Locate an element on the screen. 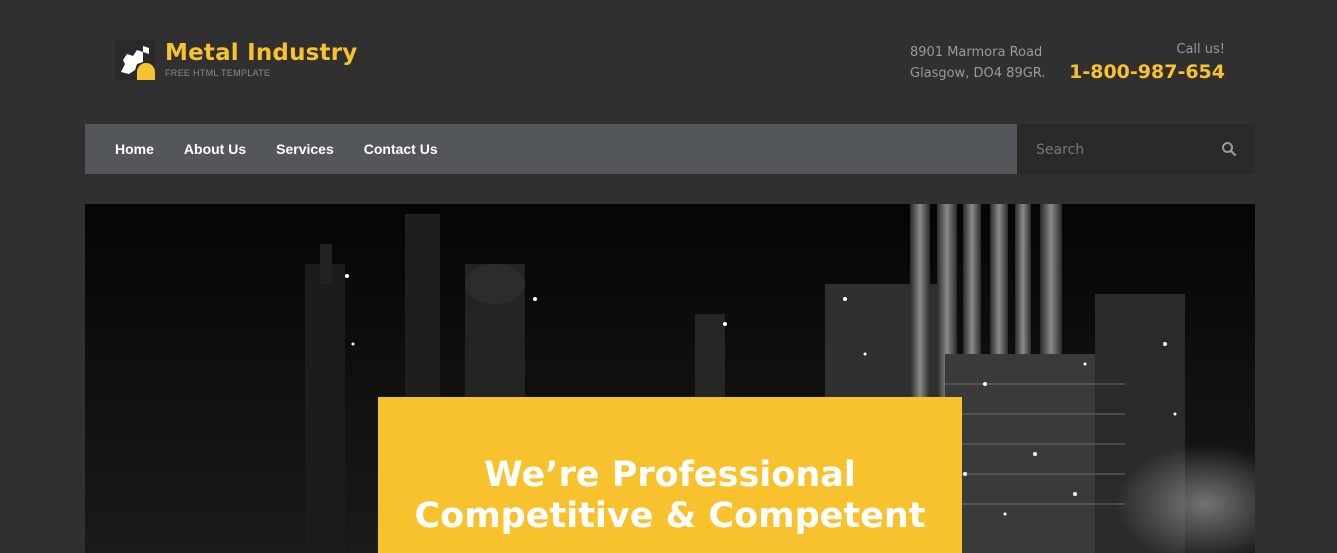 The image size is (1337, 553). search-icon is located at coordinates (1229, 149).